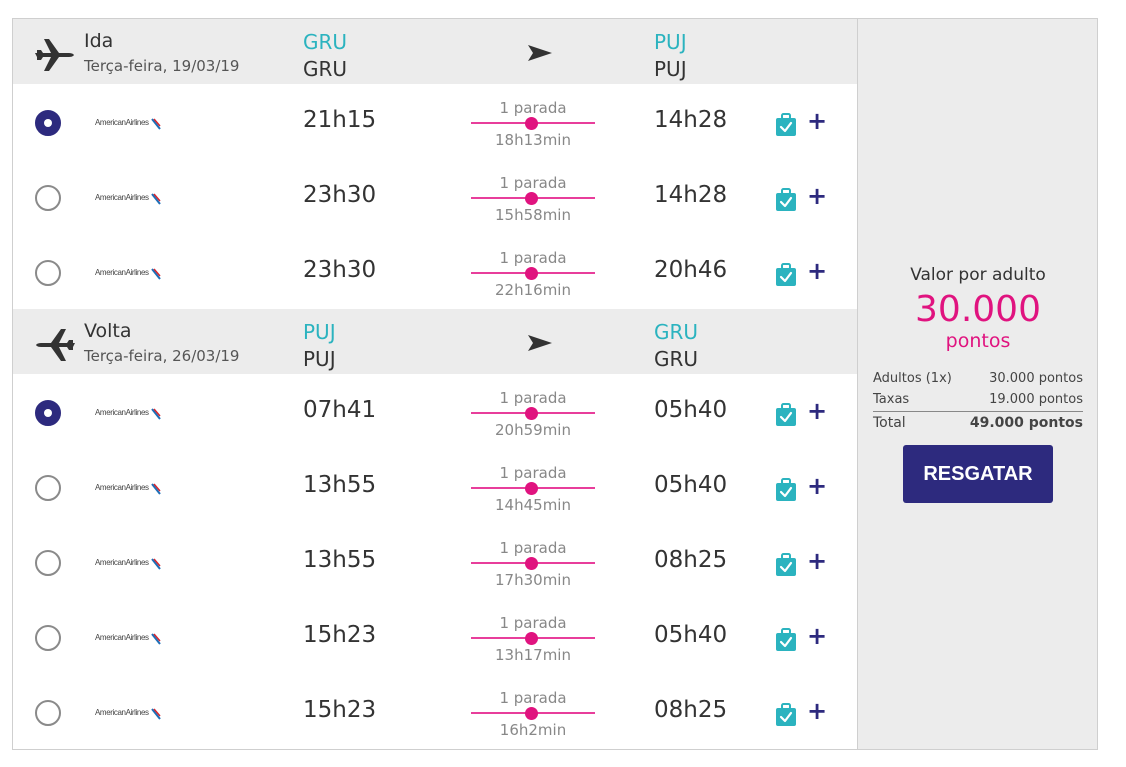 This screenshot has width=1126, height=767. What do you see at coordinates (978, 474) in the screenshot?
I see `redeem-button: RESGATAR` at bounding box center [978, 474].